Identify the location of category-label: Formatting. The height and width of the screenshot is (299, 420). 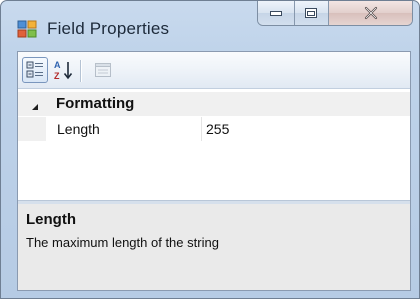
(95, 103).